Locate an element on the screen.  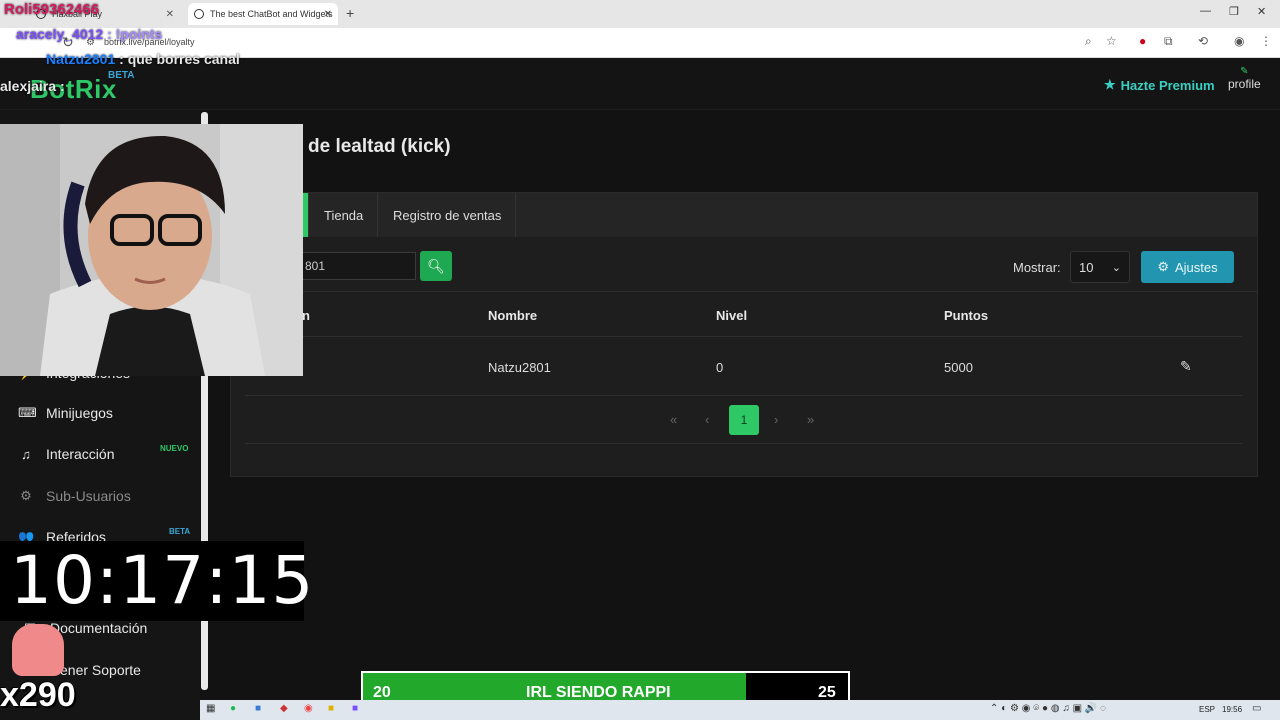
taskbar-clock: 19:56 is located at coordinates (1232, 709).